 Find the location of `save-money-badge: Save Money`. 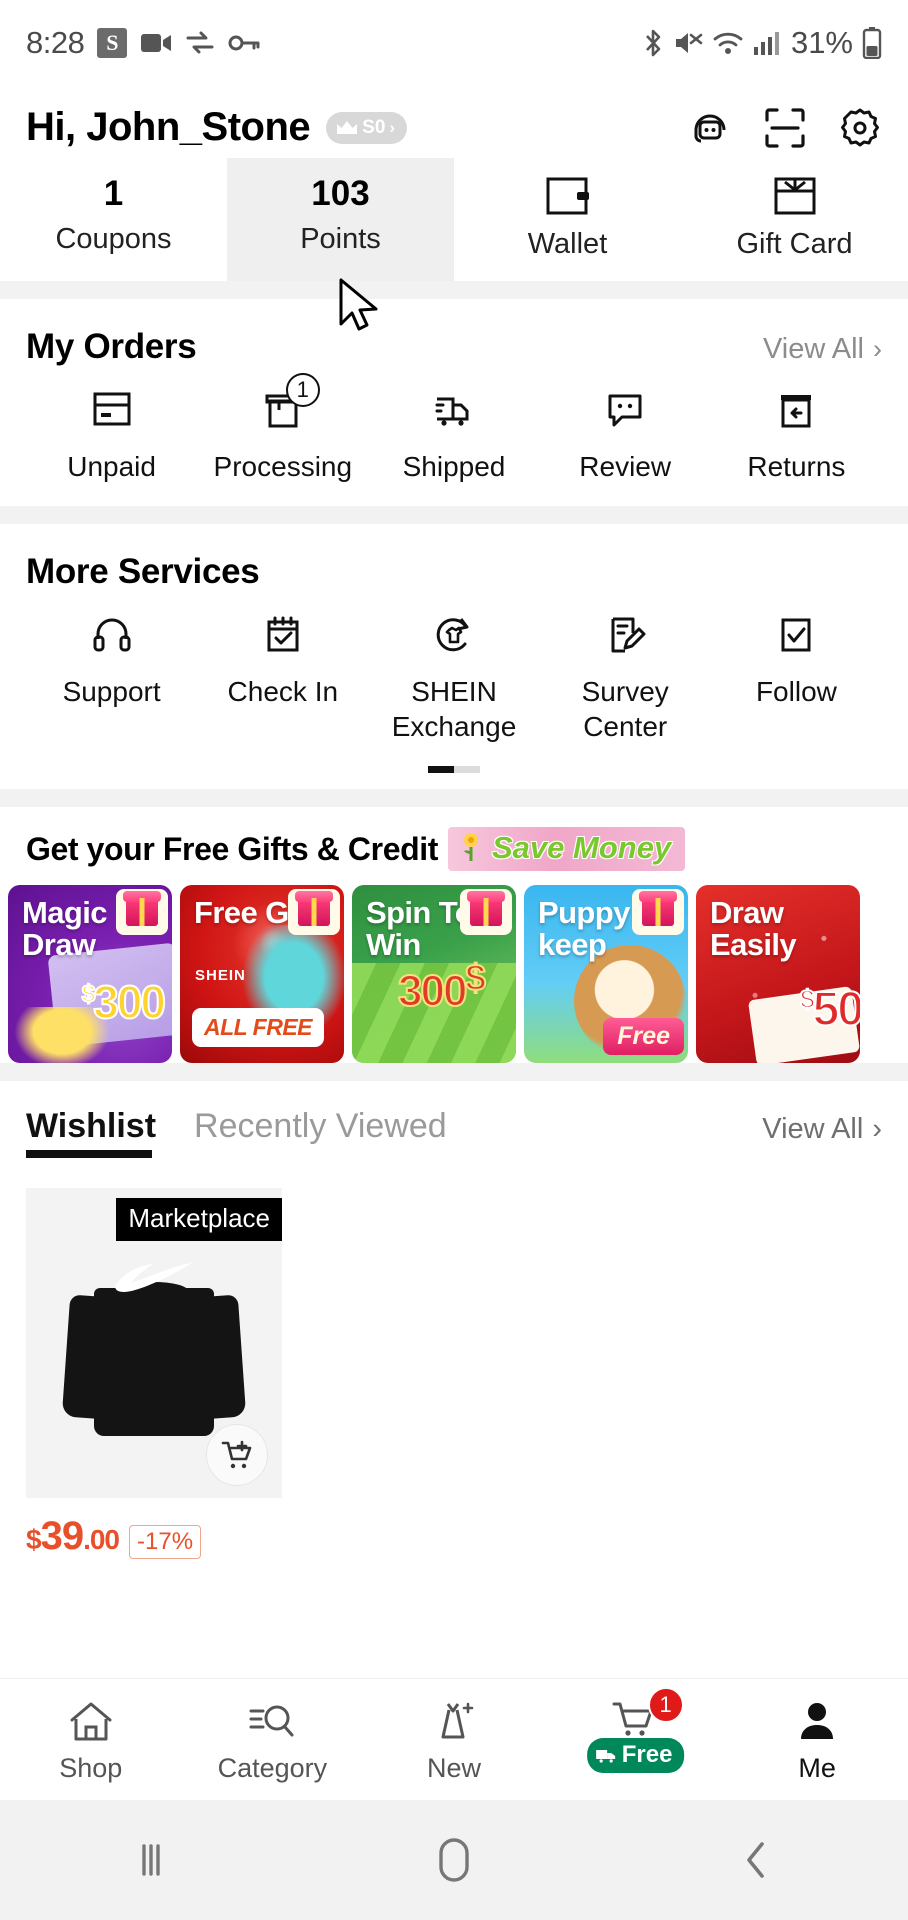

save-money-badge: Save Money is located at coordinates (567, 849).